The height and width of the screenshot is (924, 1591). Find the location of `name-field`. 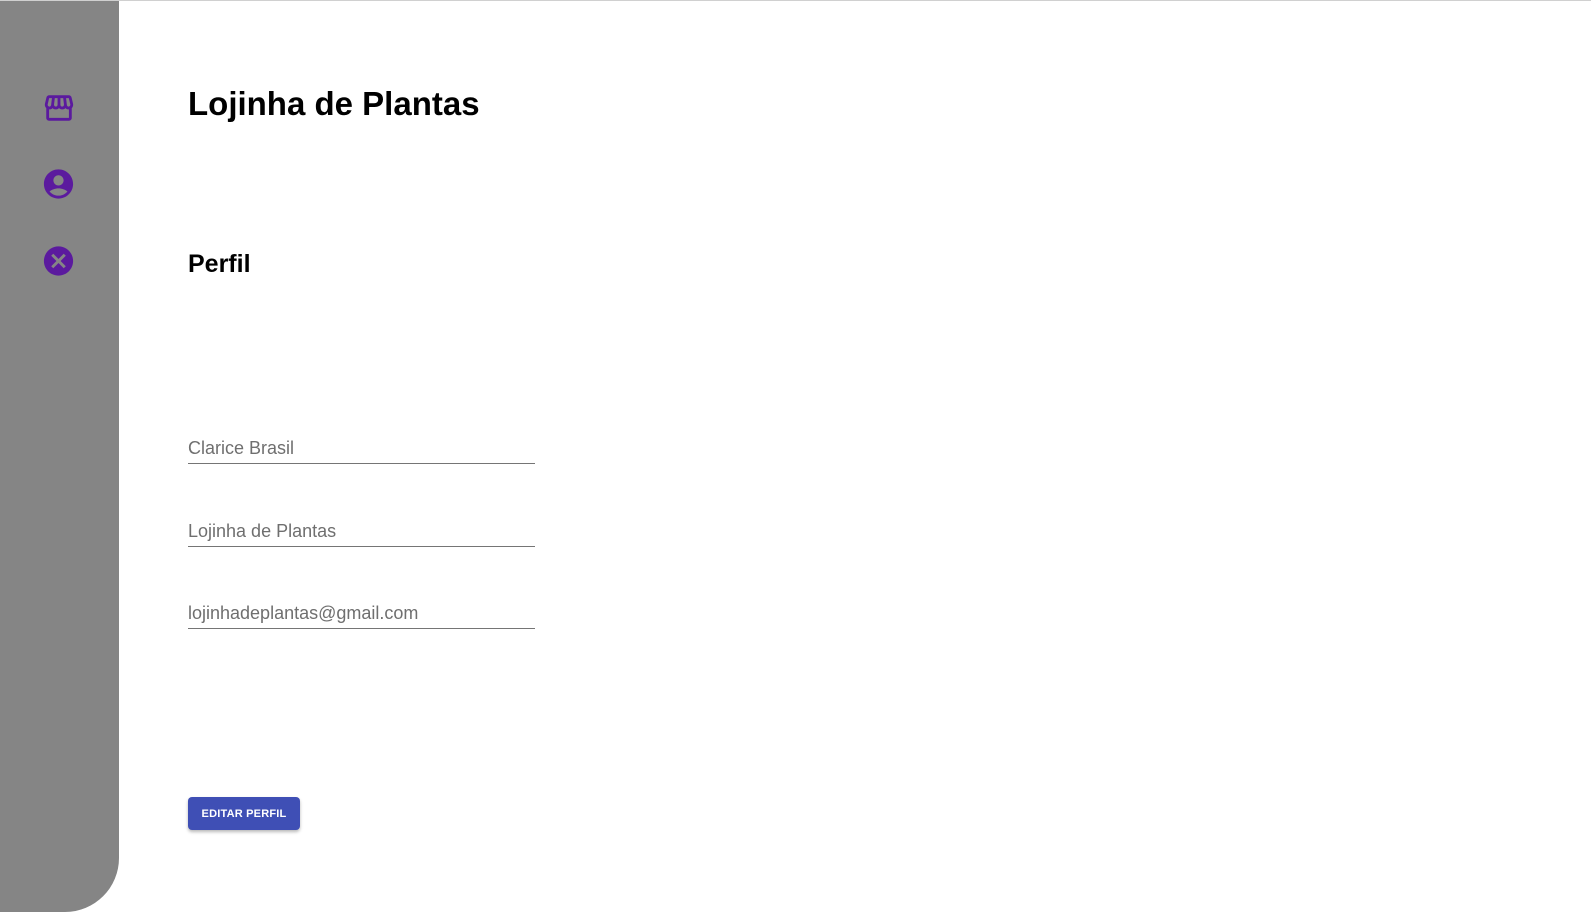

name-field is located at coordinates (361, 449).